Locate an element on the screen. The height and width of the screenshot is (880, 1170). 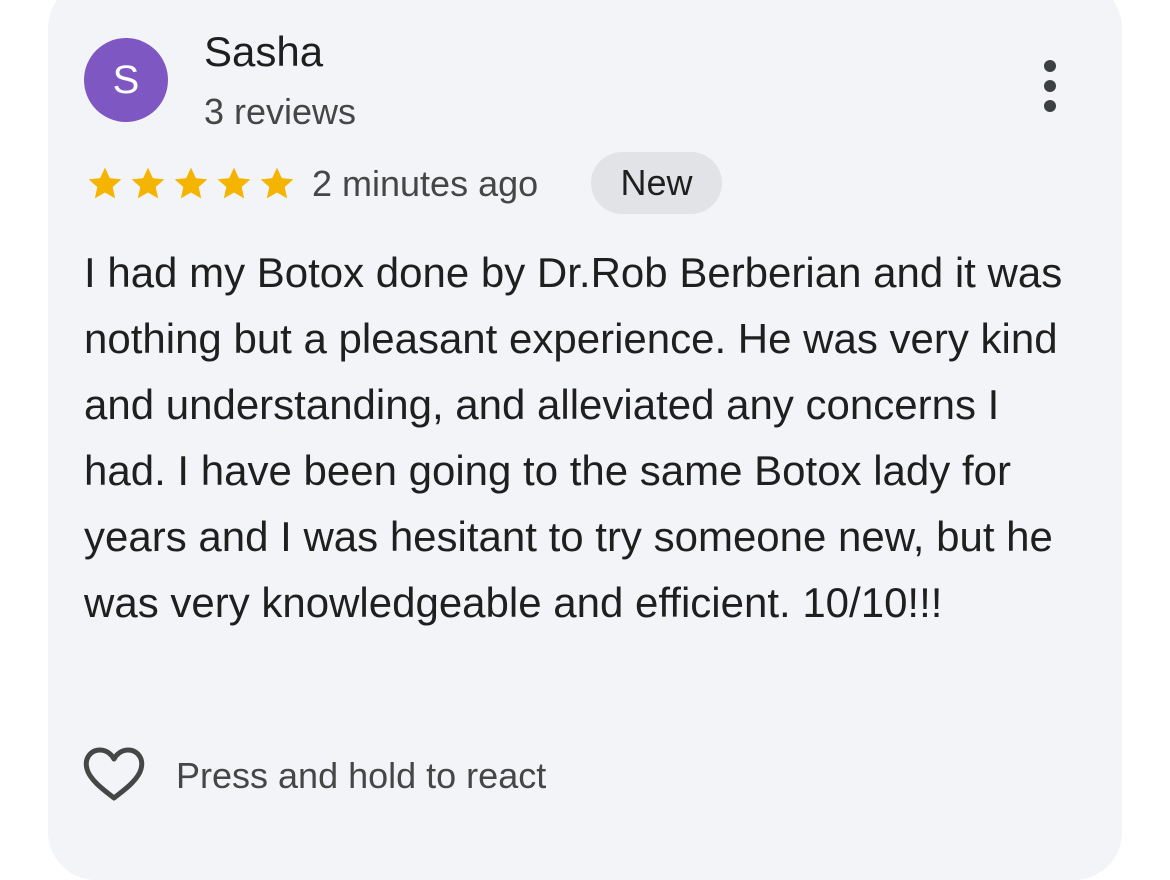
reviewer-name: Sasha is located at coordinates (263, 52).